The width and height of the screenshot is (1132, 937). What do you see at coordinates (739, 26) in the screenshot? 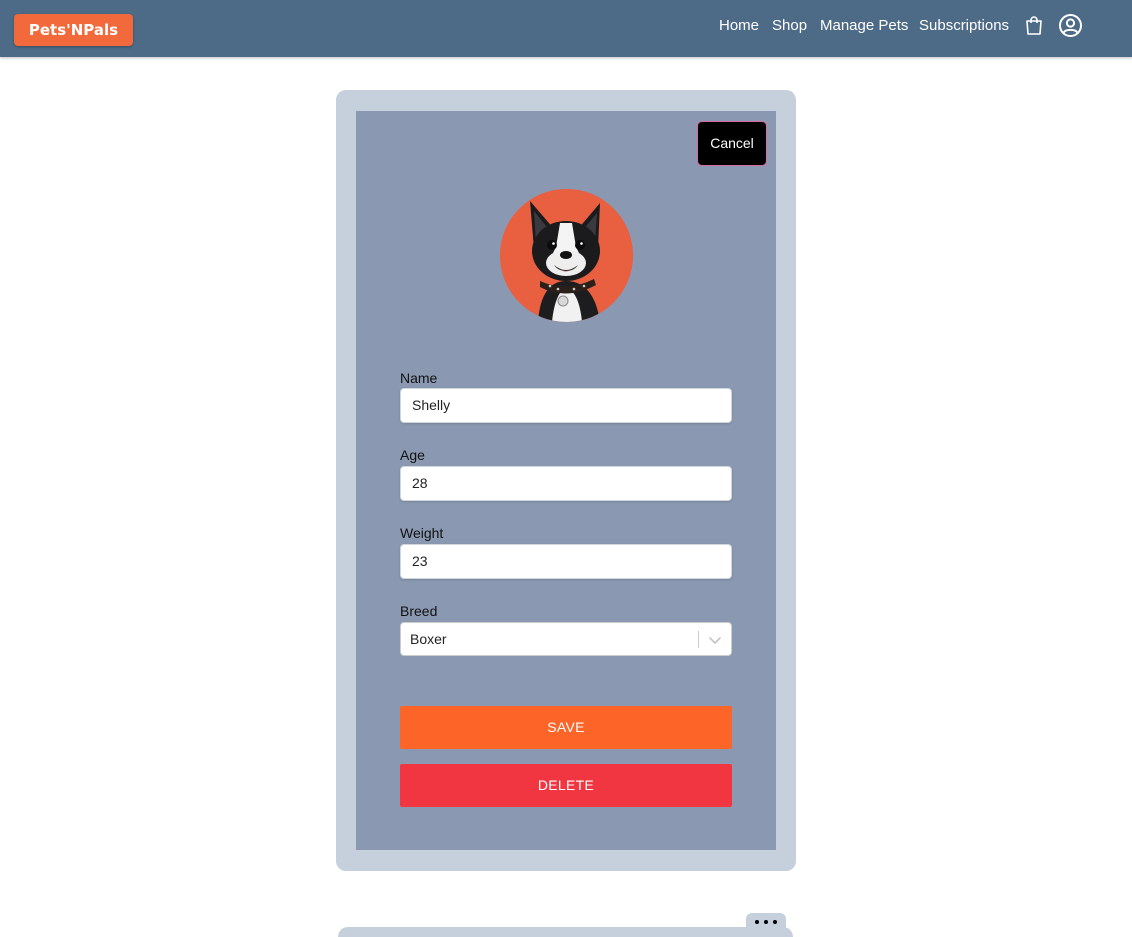
I see `nav-link-home: Home` at bounding box center [739, 26].